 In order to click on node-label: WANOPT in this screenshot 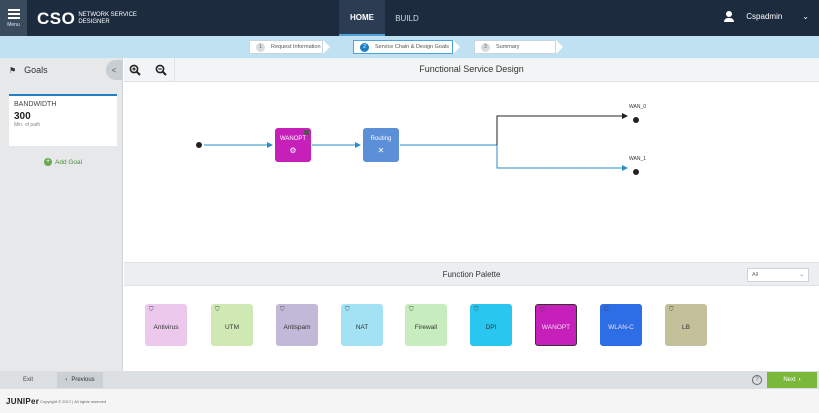, I will do `click(293, 138)`.